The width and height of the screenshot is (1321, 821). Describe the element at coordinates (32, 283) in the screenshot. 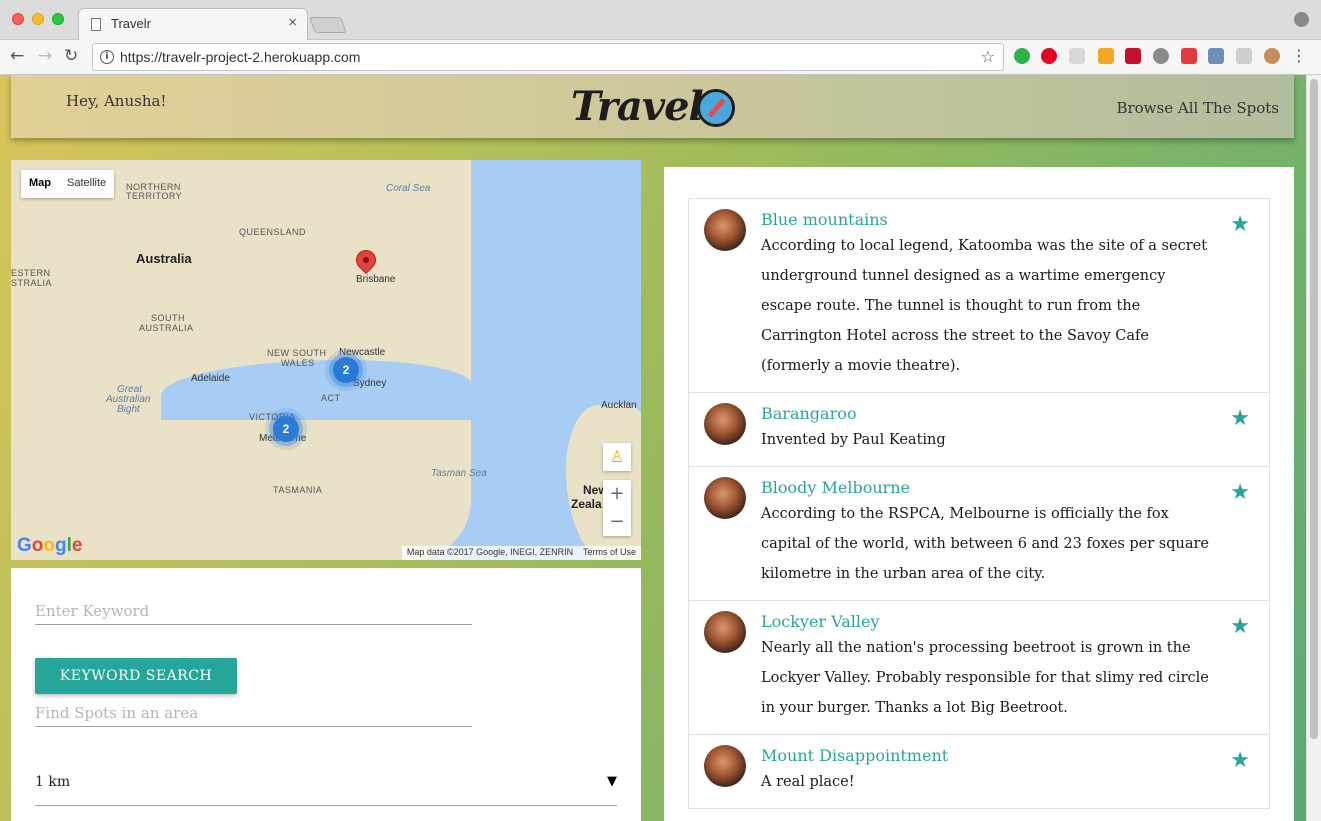

I see `map-label: STRALIA` at that location.